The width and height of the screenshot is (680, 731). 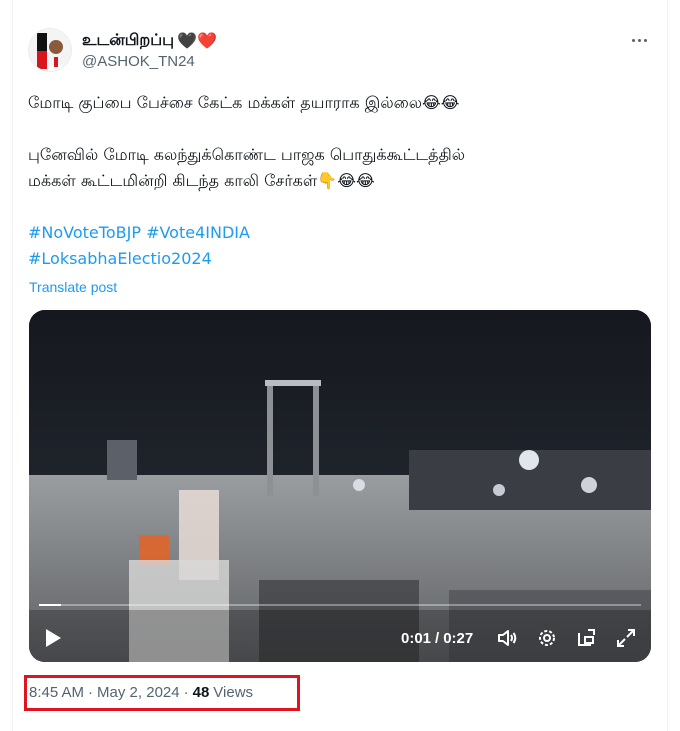 I want to click on play-icon, so click(x=53, y=638).